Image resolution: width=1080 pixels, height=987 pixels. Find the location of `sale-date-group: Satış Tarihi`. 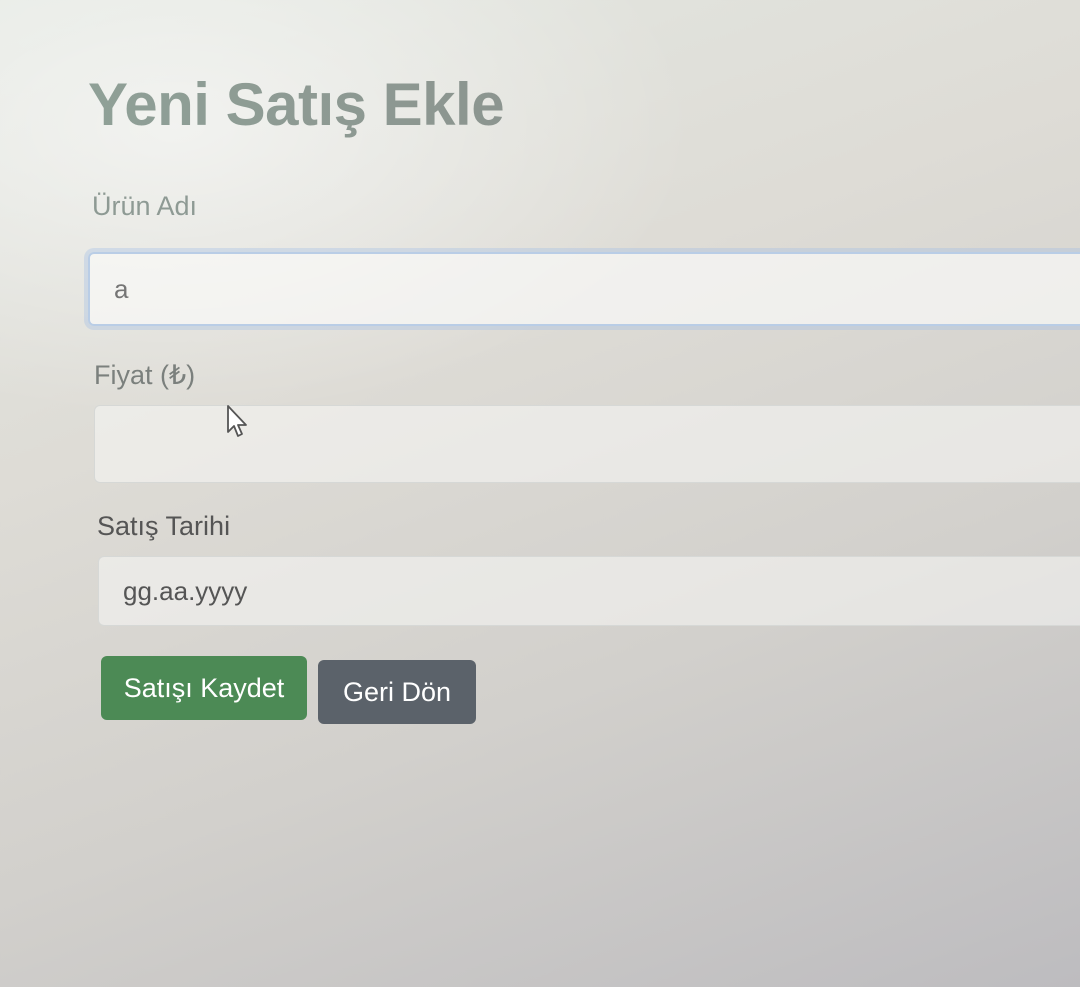

sale-date-group: Satış Tarihi is located at coordinates (584, 568).